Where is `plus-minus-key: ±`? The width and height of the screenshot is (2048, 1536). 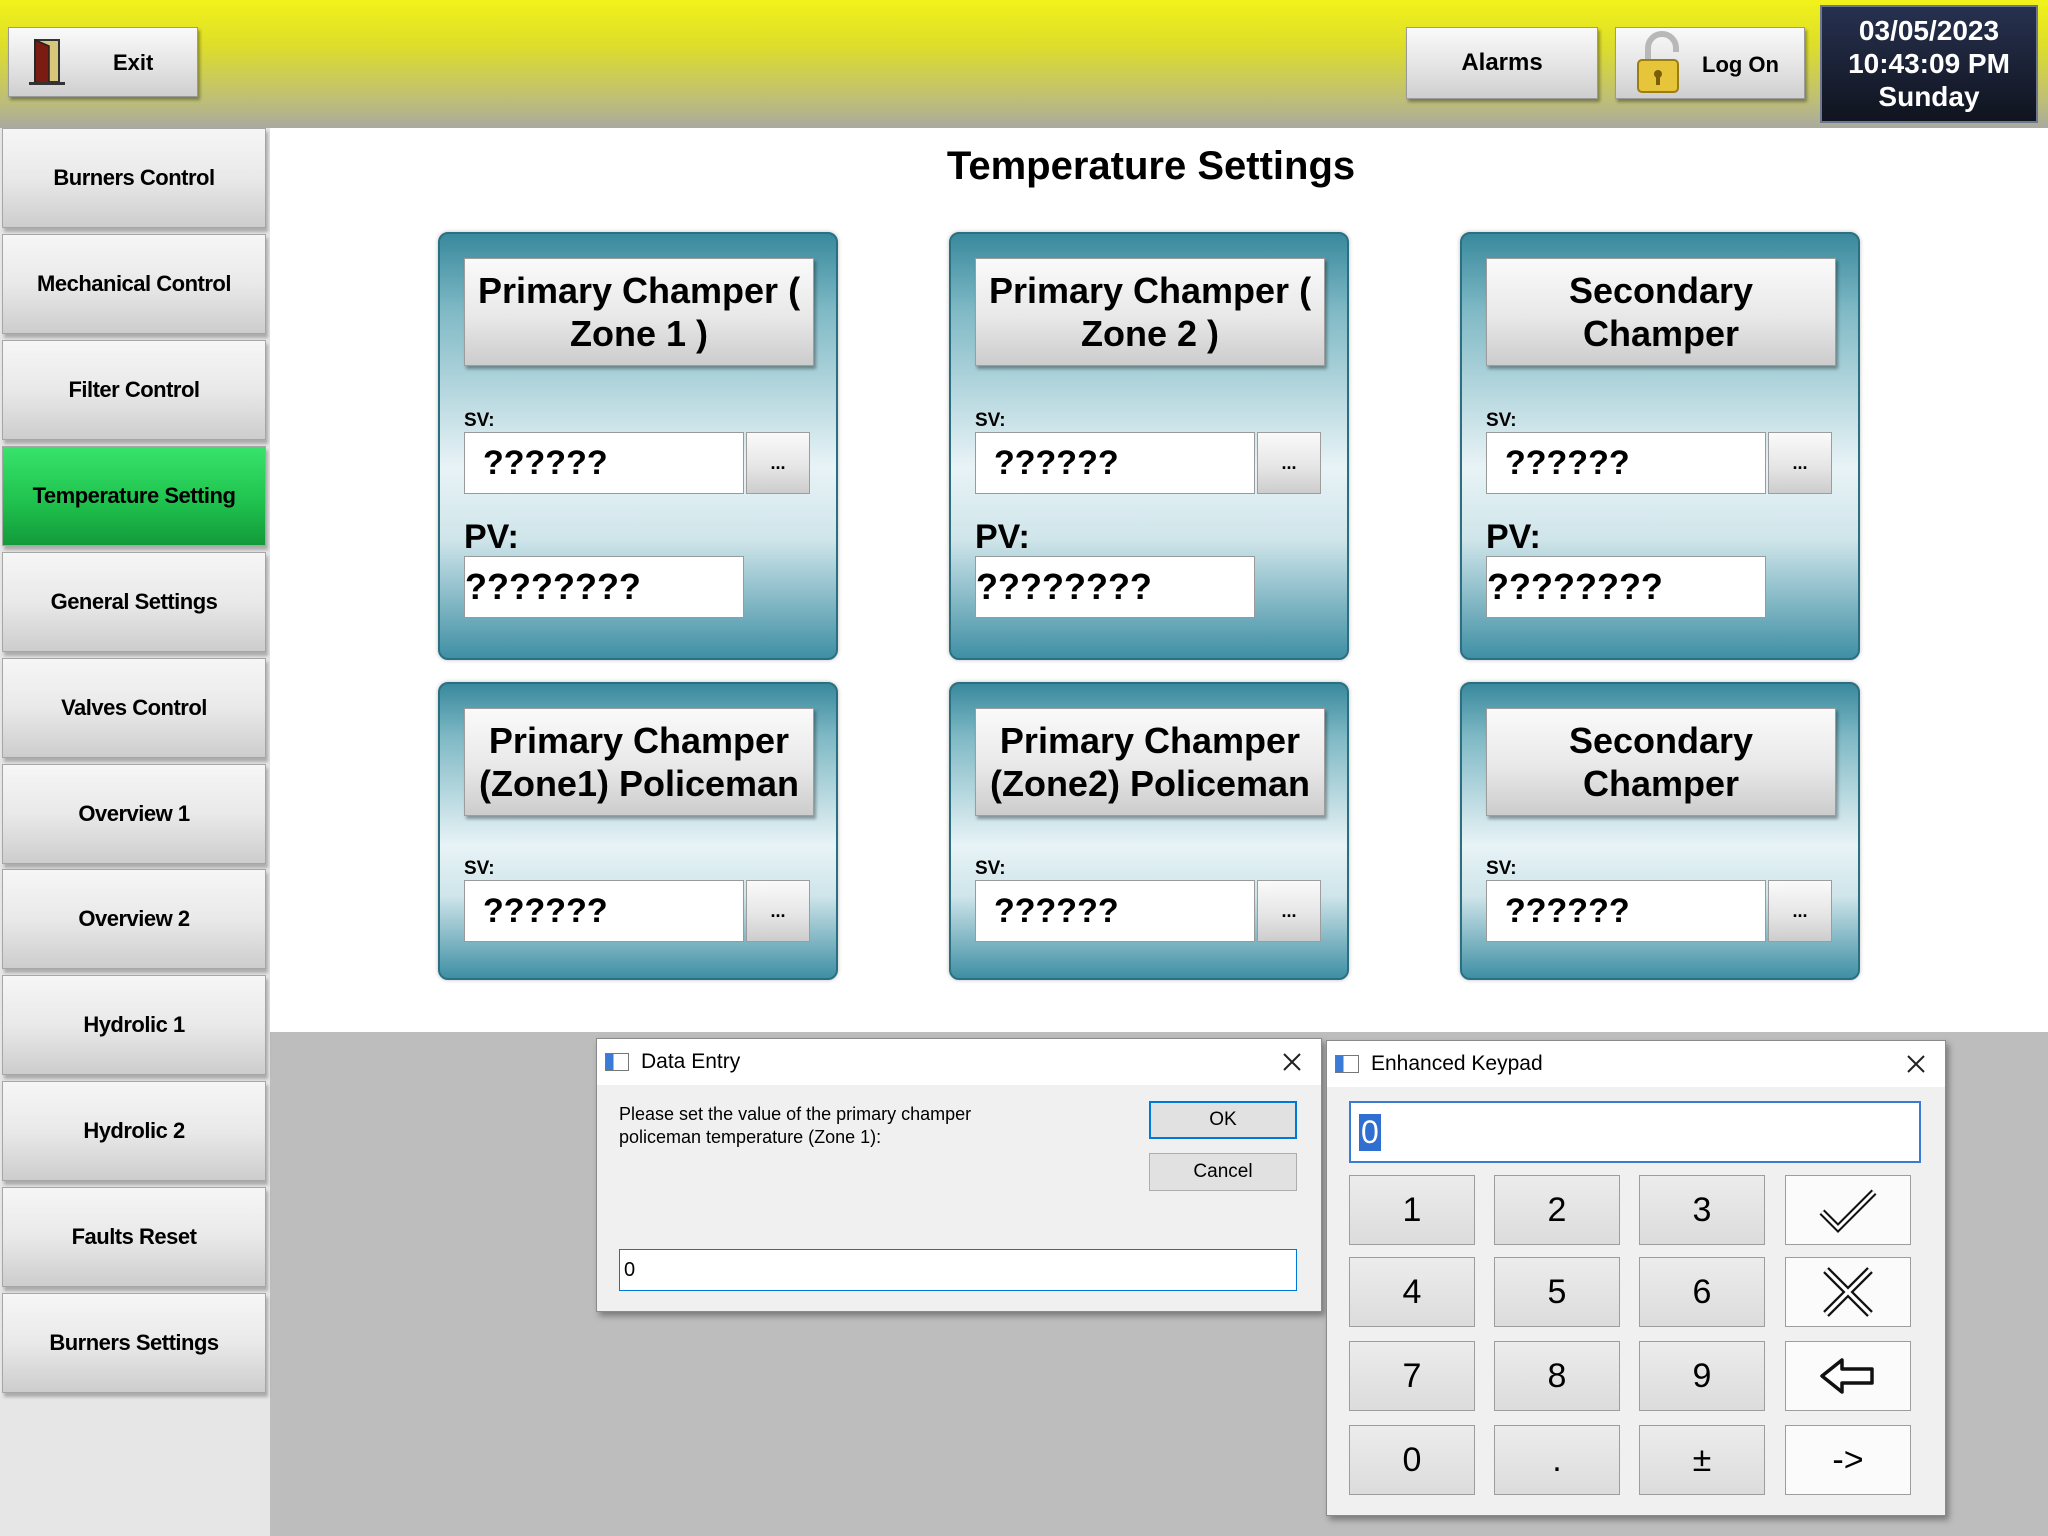 plus-minus-key: ± is located at coordinates (1702, 1460).